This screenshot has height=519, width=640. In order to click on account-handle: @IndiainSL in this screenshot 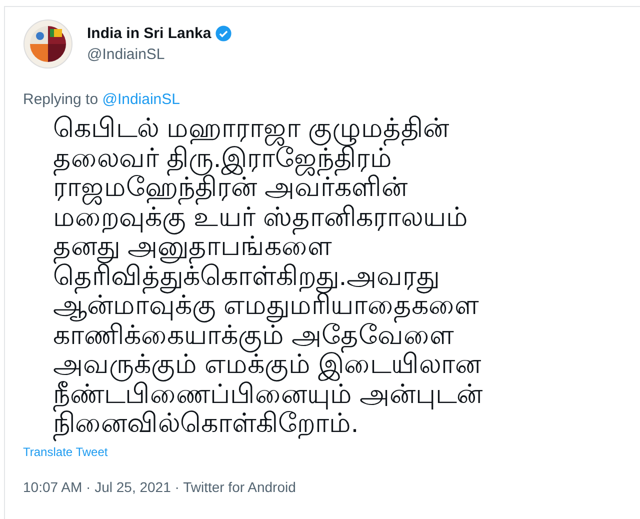, I will do `click(159, 54)`.